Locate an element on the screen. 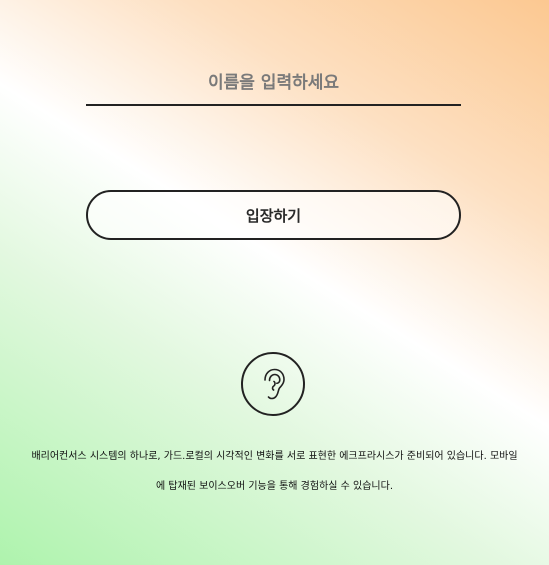  voiceover-button is located at coordinates (273, 384).